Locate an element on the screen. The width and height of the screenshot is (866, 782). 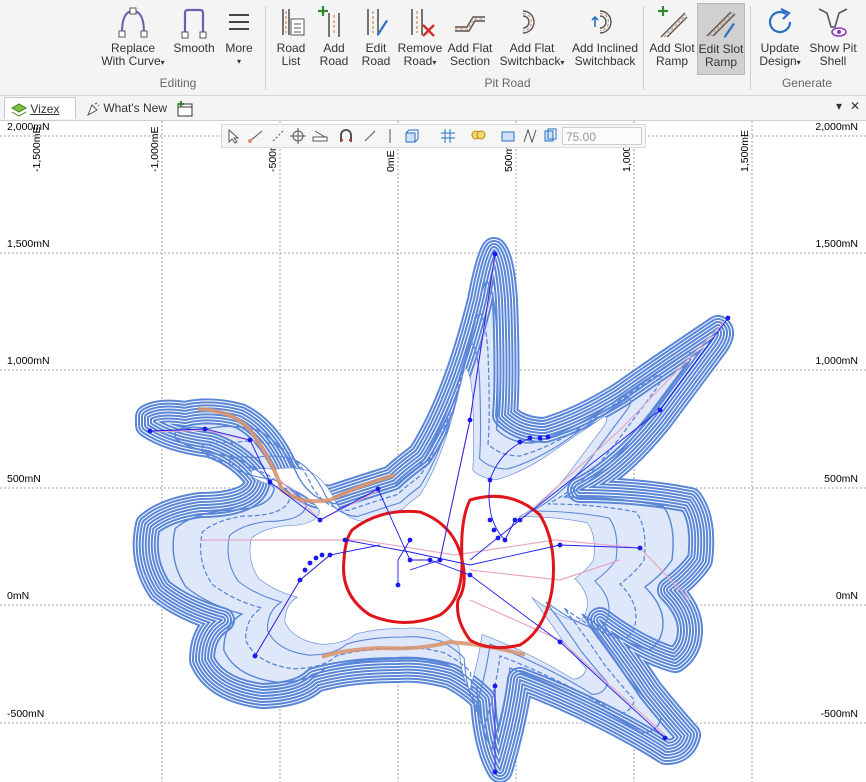
road-list-icon is located at coordinates (293, 22).